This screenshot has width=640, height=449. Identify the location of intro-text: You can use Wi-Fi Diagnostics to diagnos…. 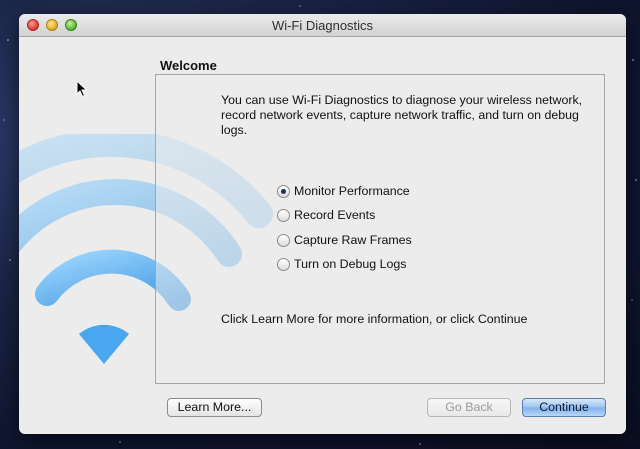
(402, 115).